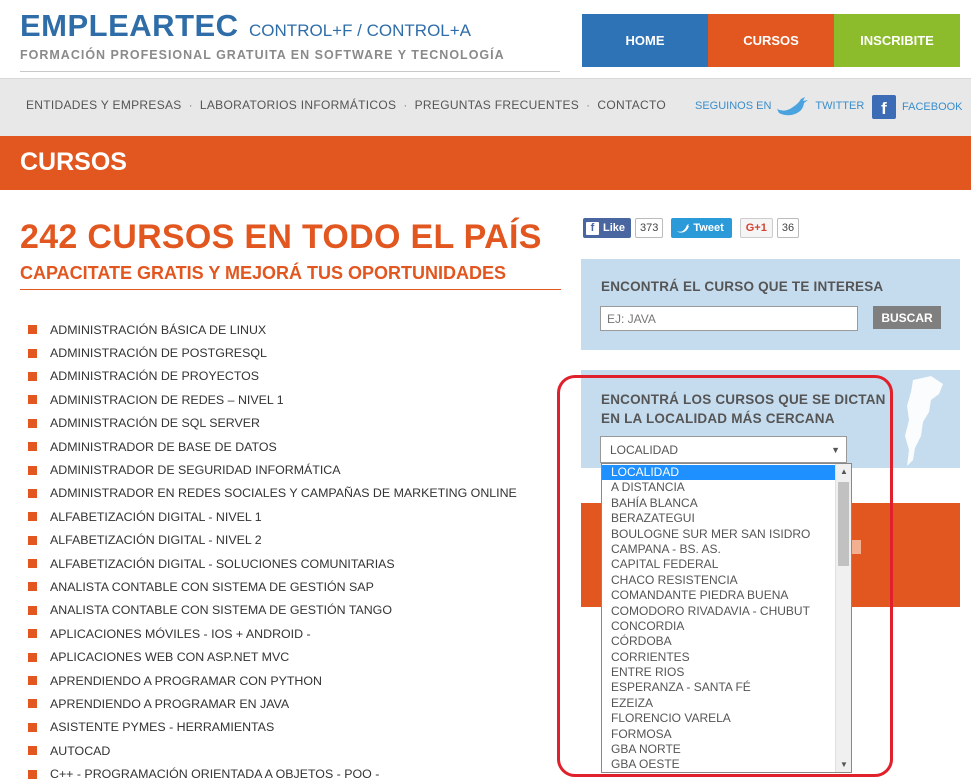 The width and height of the screenshot is (971, 783). I want to click on course-link: ADMINISTRACION DE REDES – NIVEL 1, so click(167, 400).